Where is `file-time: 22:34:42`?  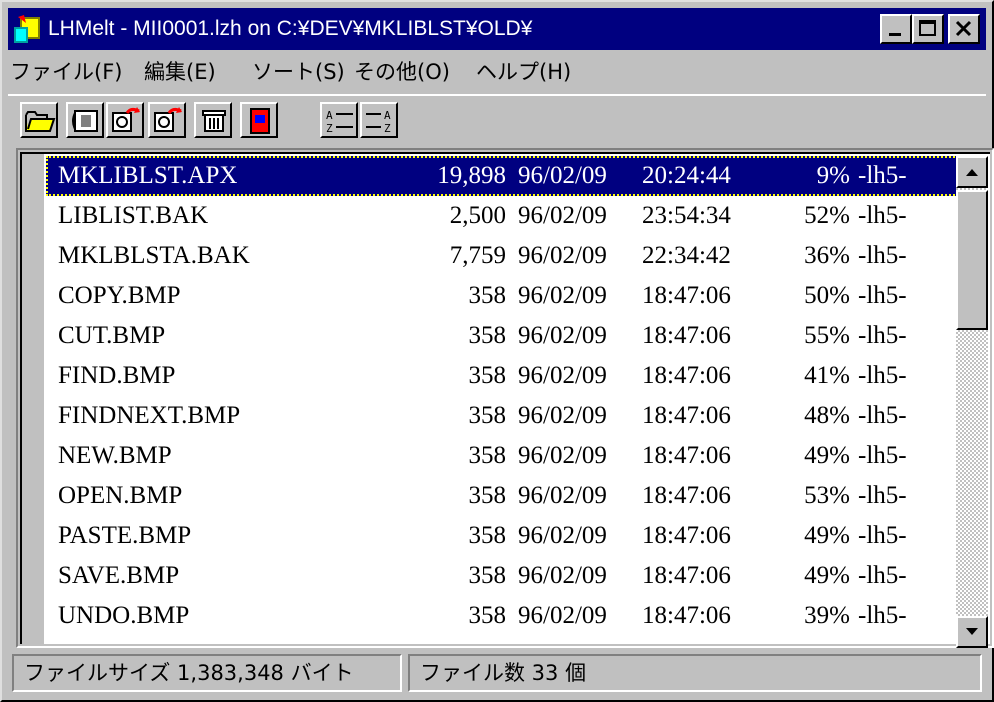 file-time: 22:34:42 is located at coordinates (686, 255).